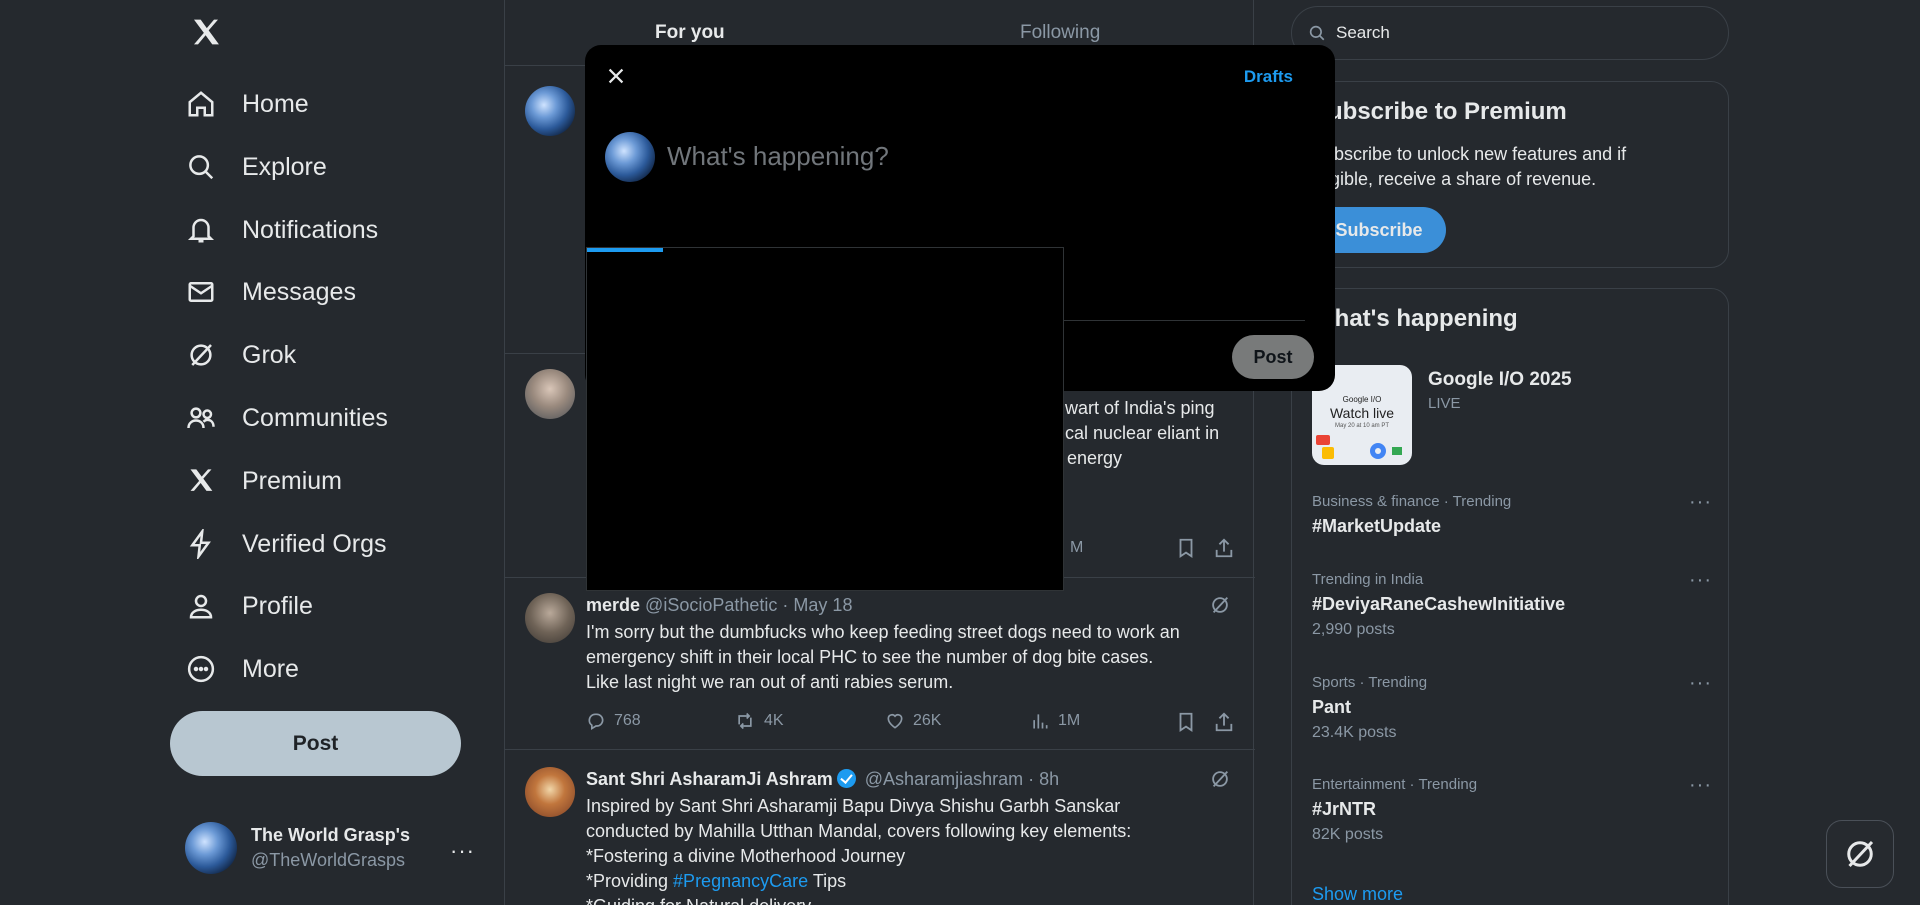  Describe the element at coordinates (1510, 33) in the screenshot. I see `search-input: Search` at that location.